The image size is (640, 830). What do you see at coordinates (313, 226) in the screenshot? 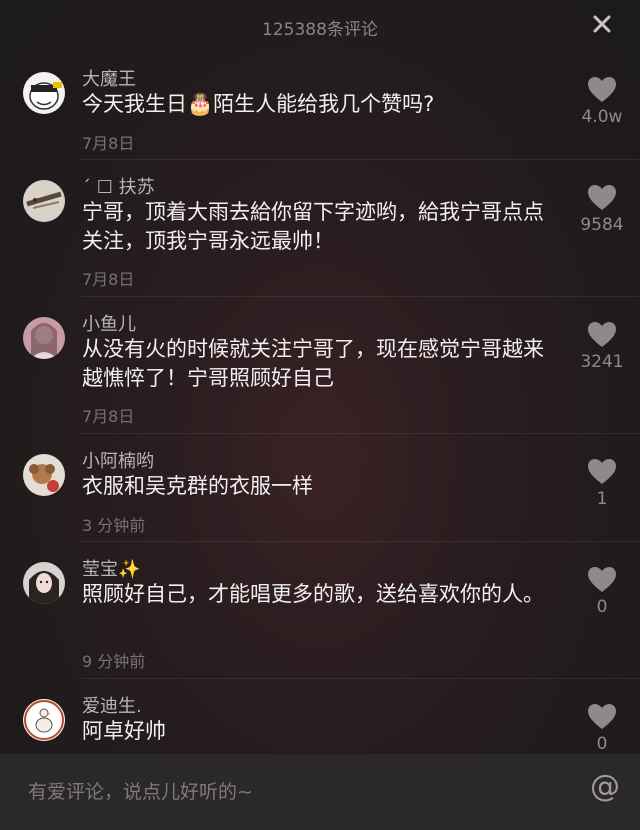
I see `comment-text: 宁哥，顶着大雨去給你留下字迹哟，給我宁哥点点关注，顶我宁哥永远最帅！` at bounding box center [313, 226].